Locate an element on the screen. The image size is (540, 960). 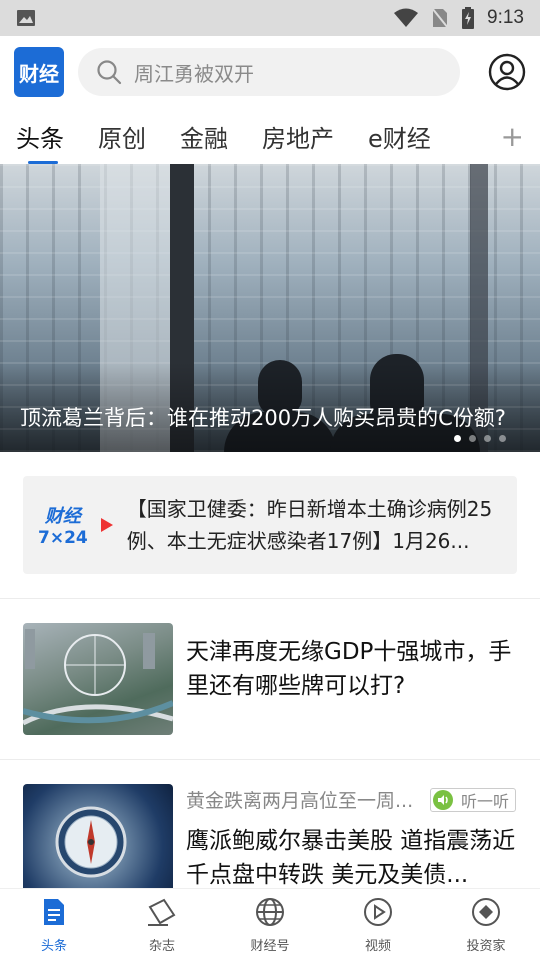
nav-label: 视频 is located at coordinates (377, 946).